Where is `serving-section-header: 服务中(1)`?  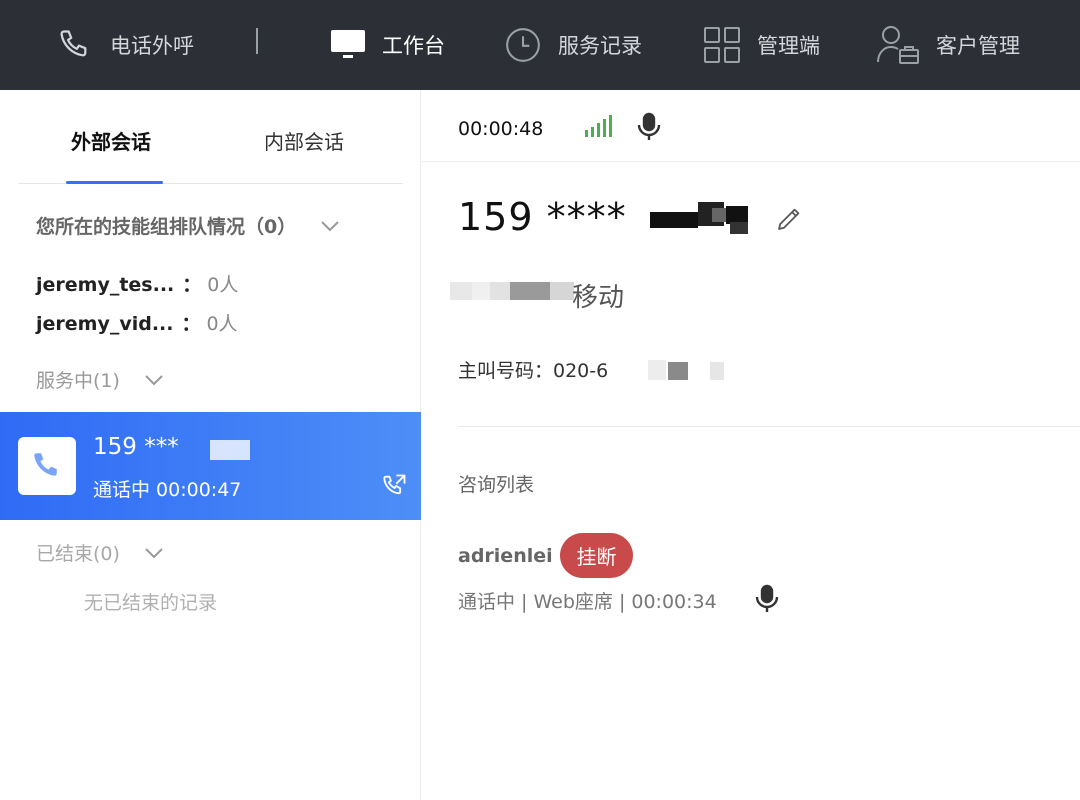
serving-section-header: 服务中(1) is located at coordinates (100, 379).